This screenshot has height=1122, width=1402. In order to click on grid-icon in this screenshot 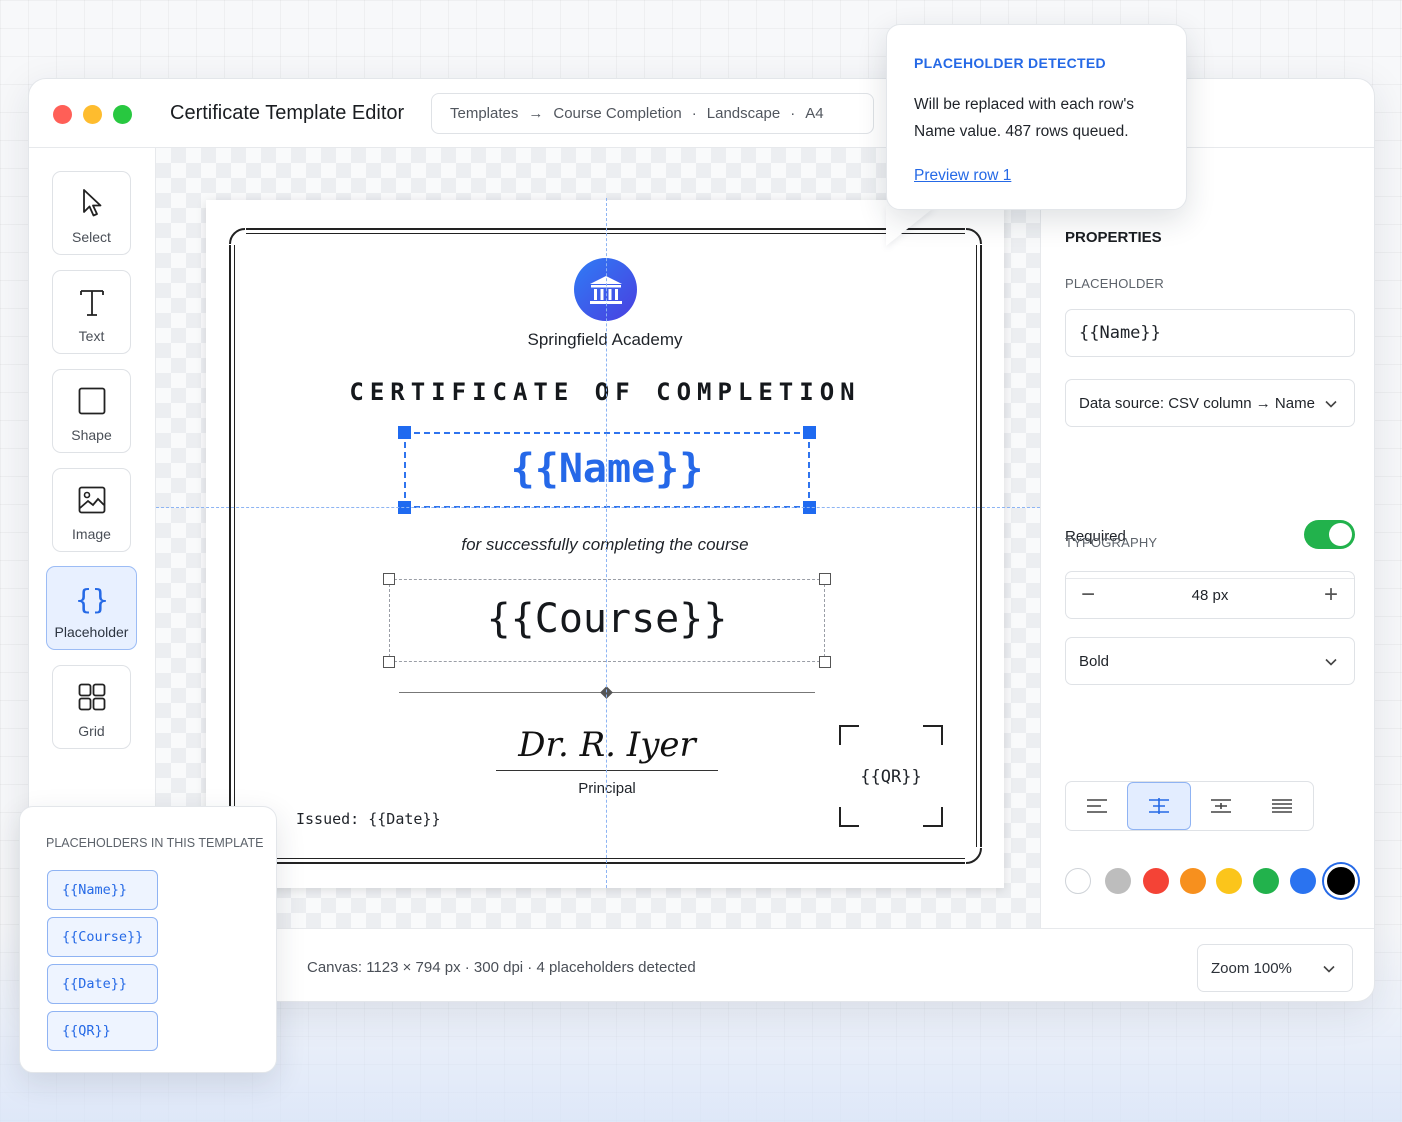, I will do `click(91, 697)`.